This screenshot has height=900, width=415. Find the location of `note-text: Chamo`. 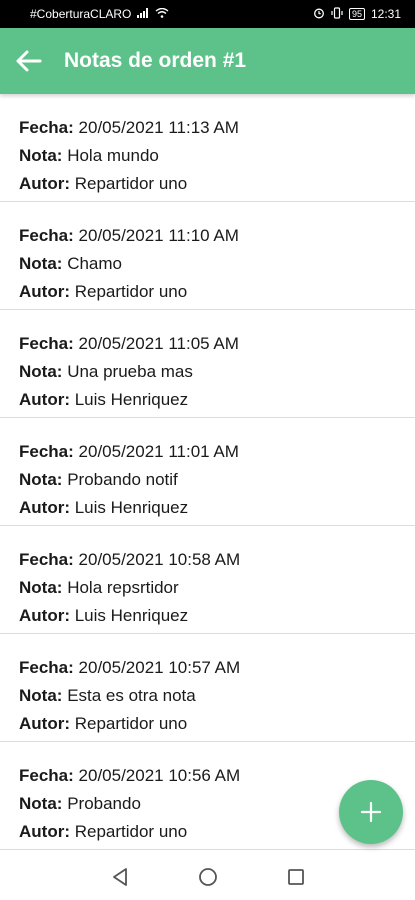

note-text: Chamo is located at coordinates (94, 263).